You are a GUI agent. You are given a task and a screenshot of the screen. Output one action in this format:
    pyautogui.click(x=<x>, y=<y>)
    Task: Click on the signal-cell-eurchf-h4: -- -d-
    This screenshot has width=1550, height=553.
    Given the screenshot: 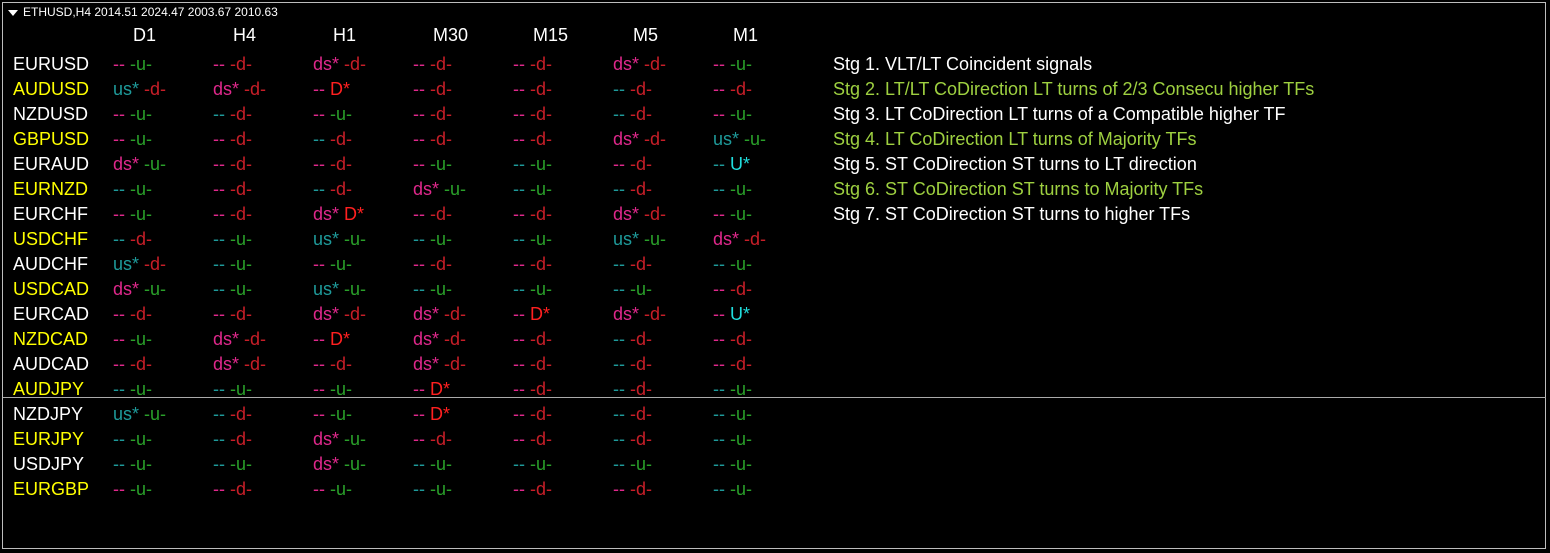 What is the action you would take?
    pyautogui.click(x=232, y=214)
    